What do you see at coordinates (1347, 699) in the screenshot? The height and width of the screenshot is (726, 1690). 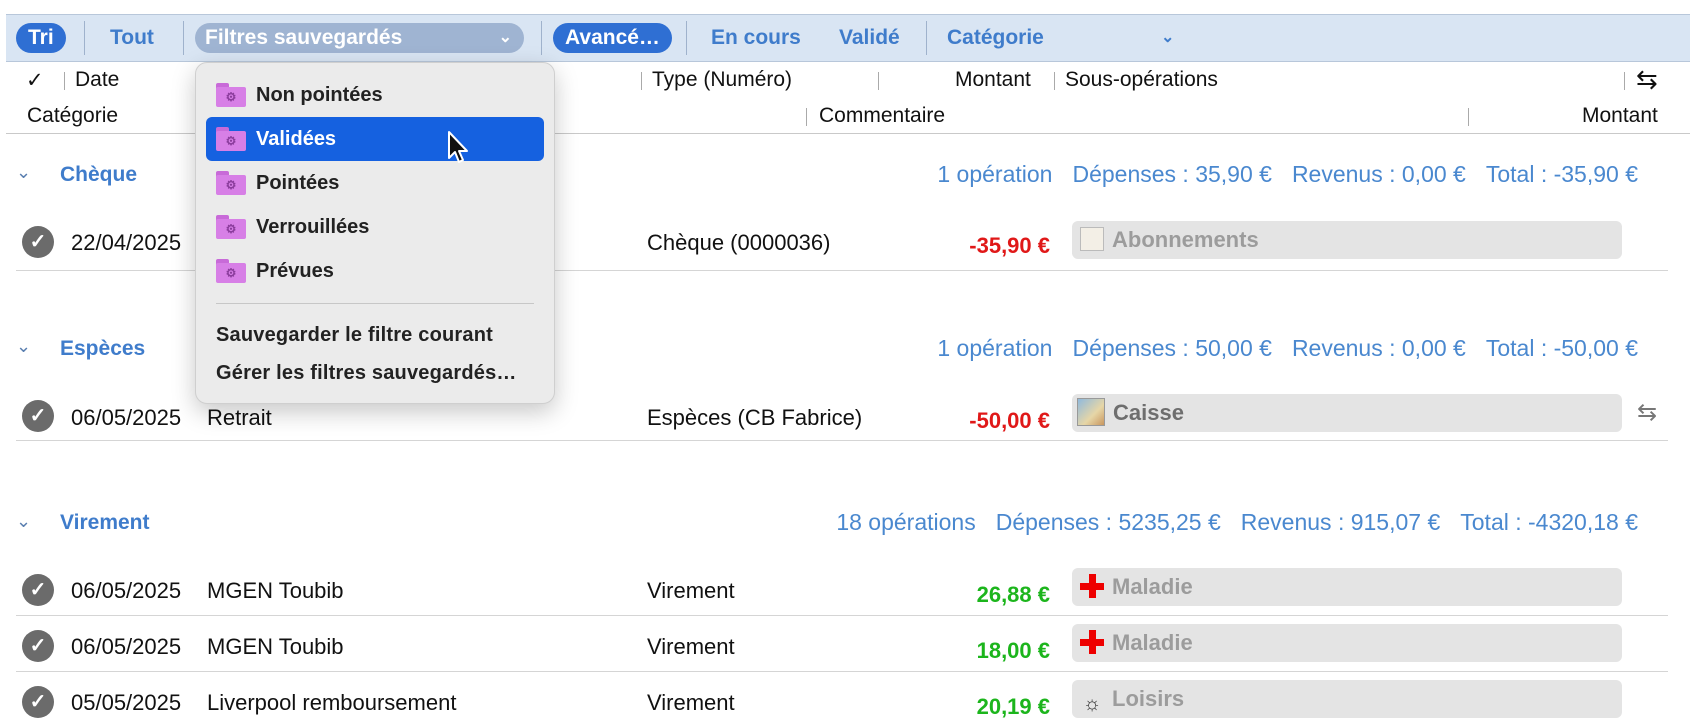 I see `category-chip: ☼ Loisirs` at bounding box center [1347, 699].